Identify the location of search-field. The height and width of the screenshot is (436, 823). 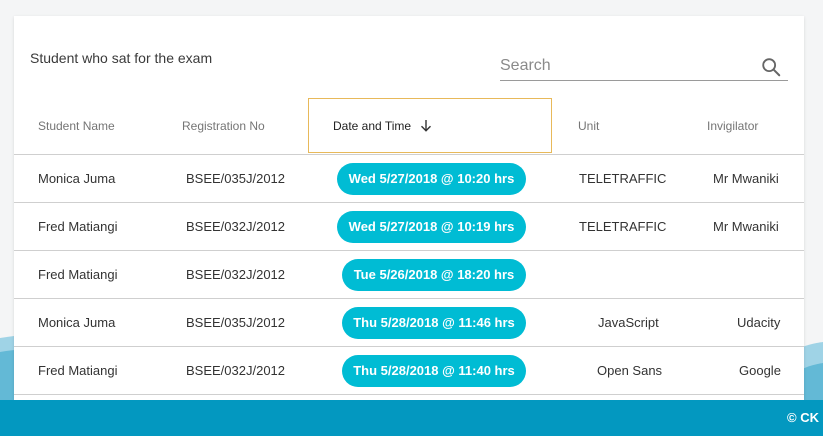
(644, 67).